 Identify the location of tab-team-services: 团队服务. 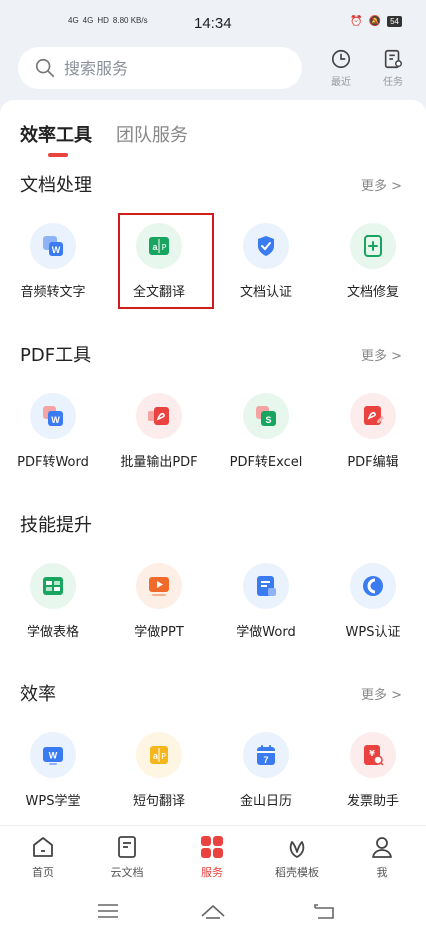
(152, 134).